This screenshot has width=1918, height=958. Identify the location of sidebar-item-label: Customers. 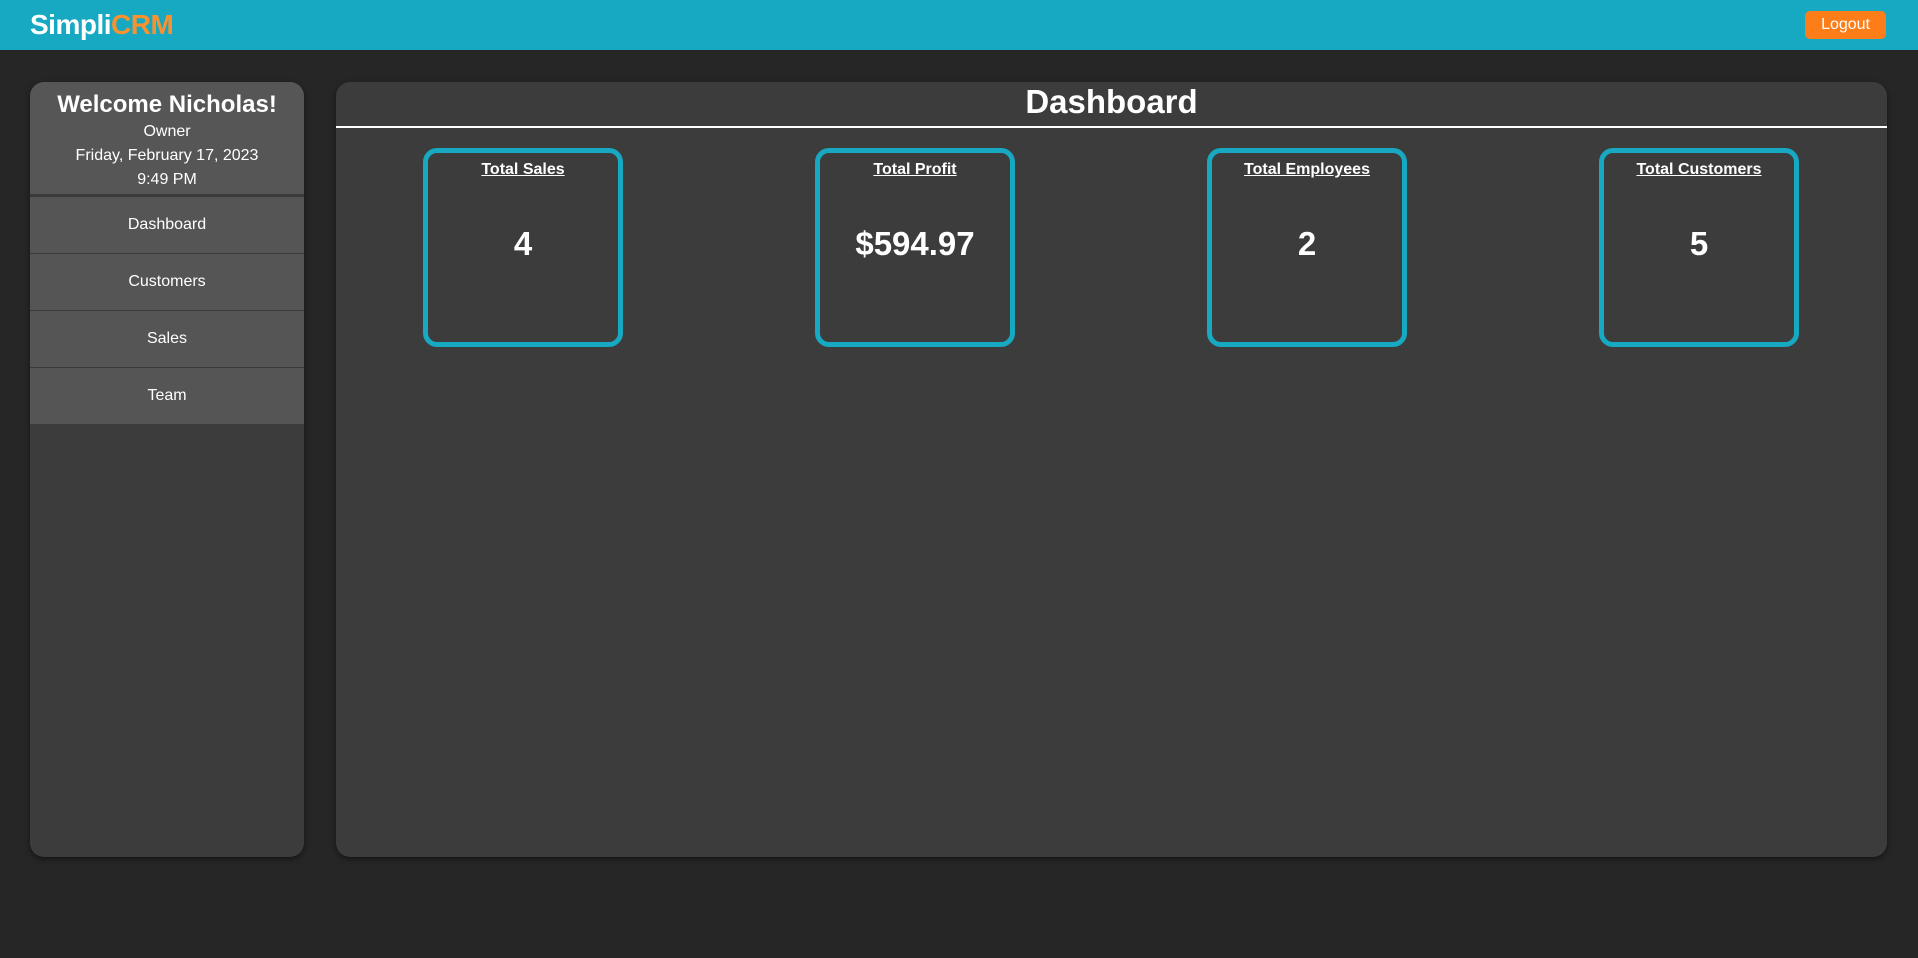
(167, 281).